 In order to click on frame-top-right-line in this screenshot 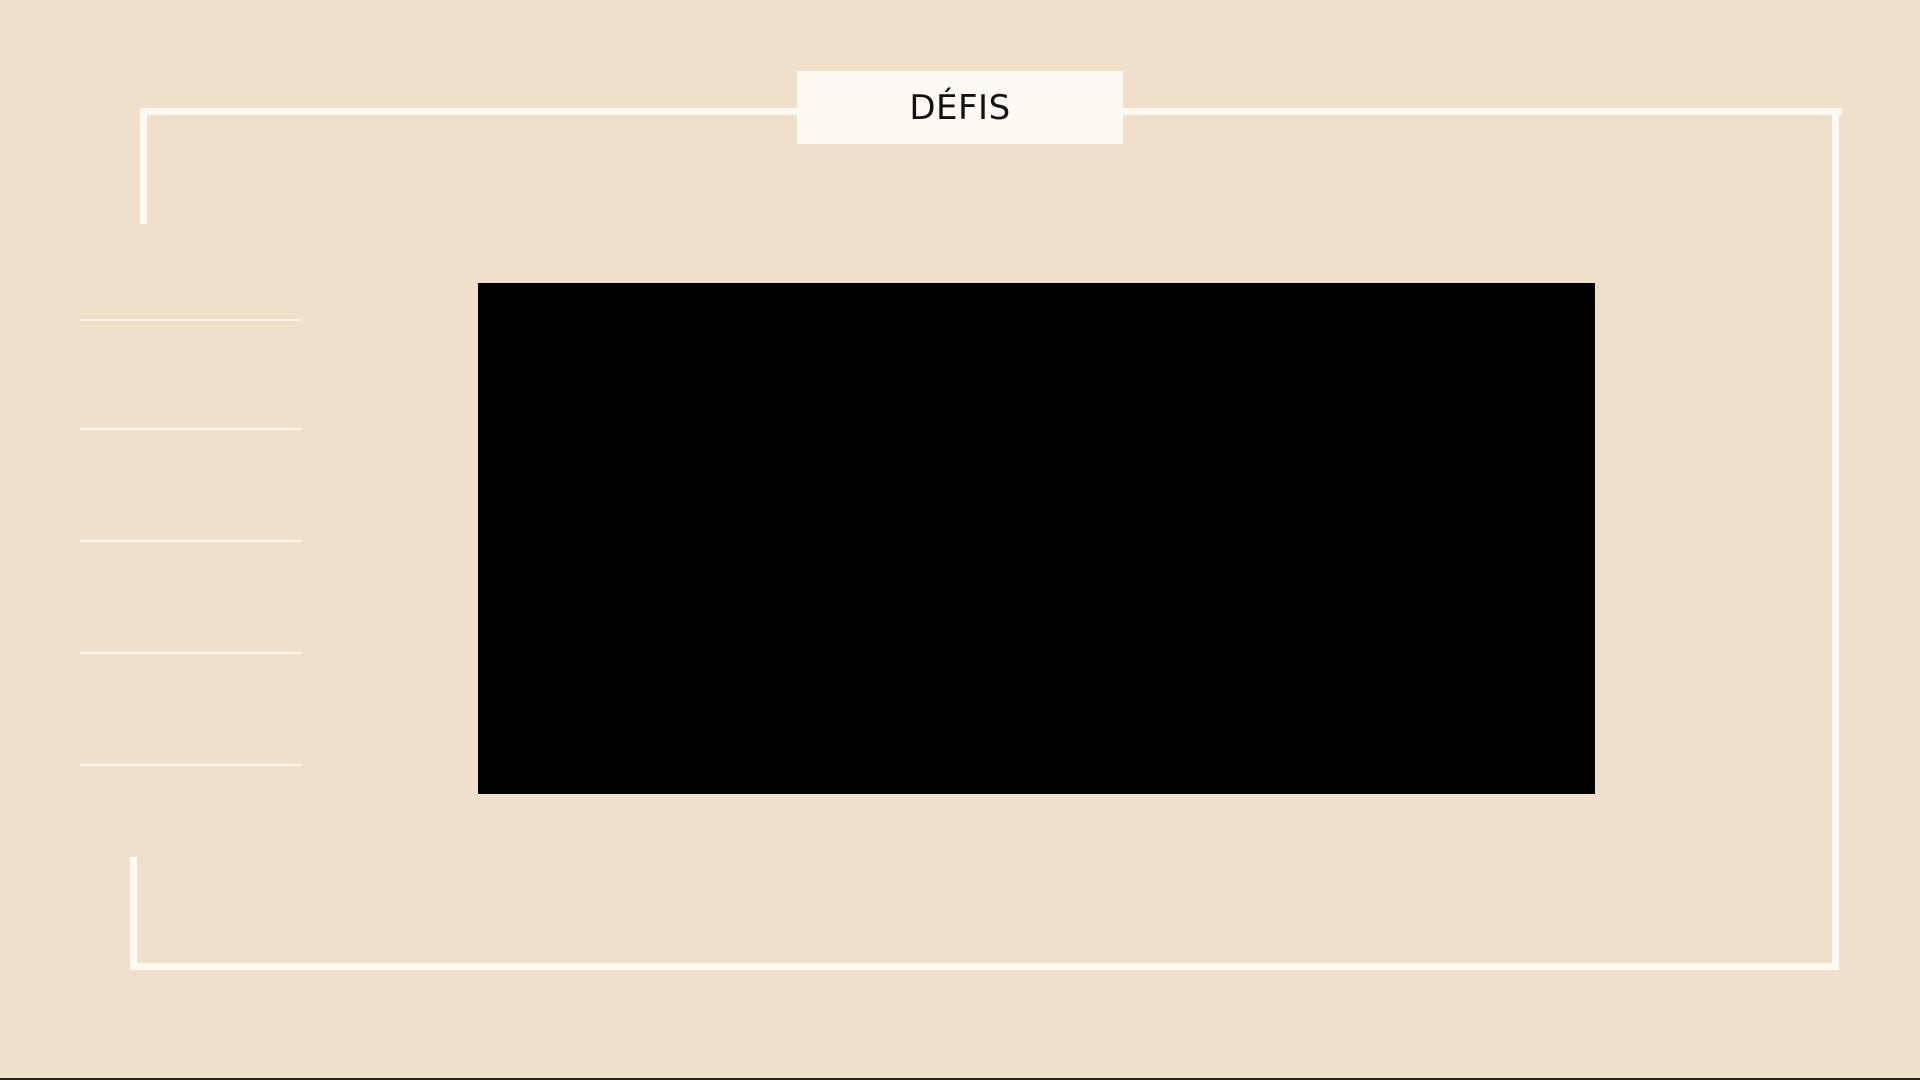, I will do `click(1481, 111)`.